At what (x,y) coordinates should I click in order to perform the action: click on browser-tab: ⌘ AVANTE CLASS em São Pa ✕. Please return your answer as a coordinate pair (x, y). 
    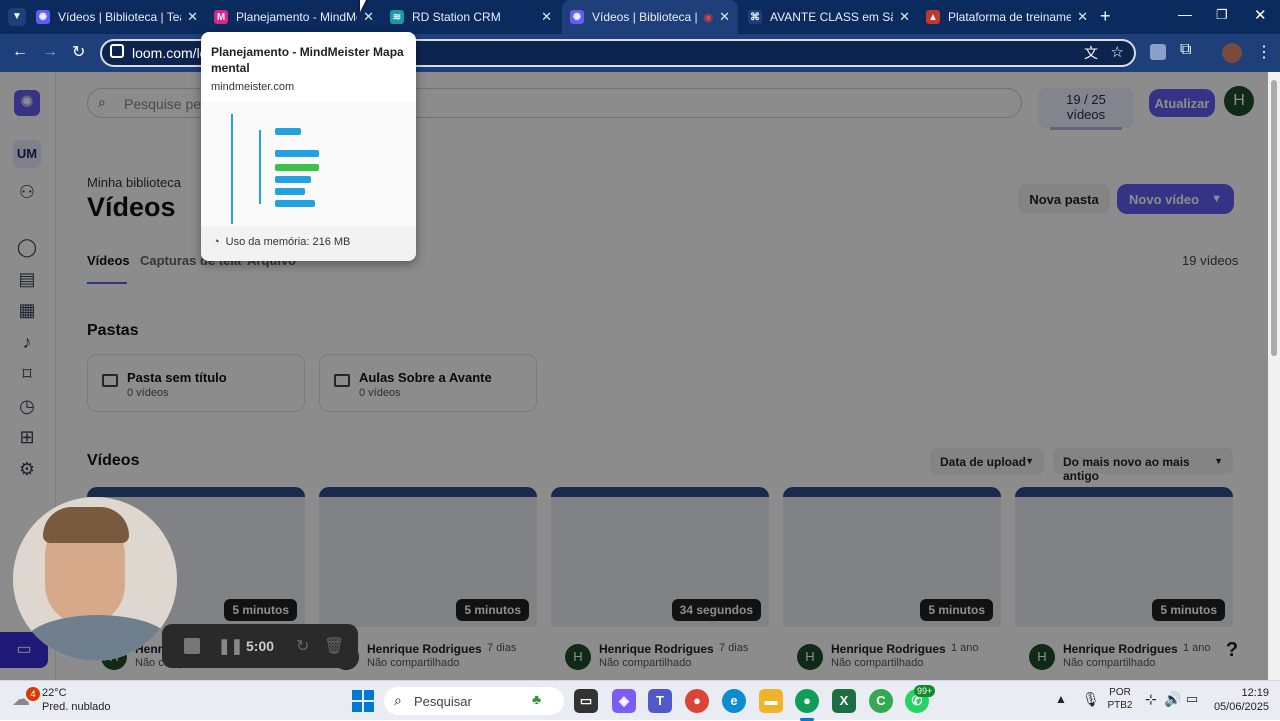
    Looking at the image, I should click on (829, 17).